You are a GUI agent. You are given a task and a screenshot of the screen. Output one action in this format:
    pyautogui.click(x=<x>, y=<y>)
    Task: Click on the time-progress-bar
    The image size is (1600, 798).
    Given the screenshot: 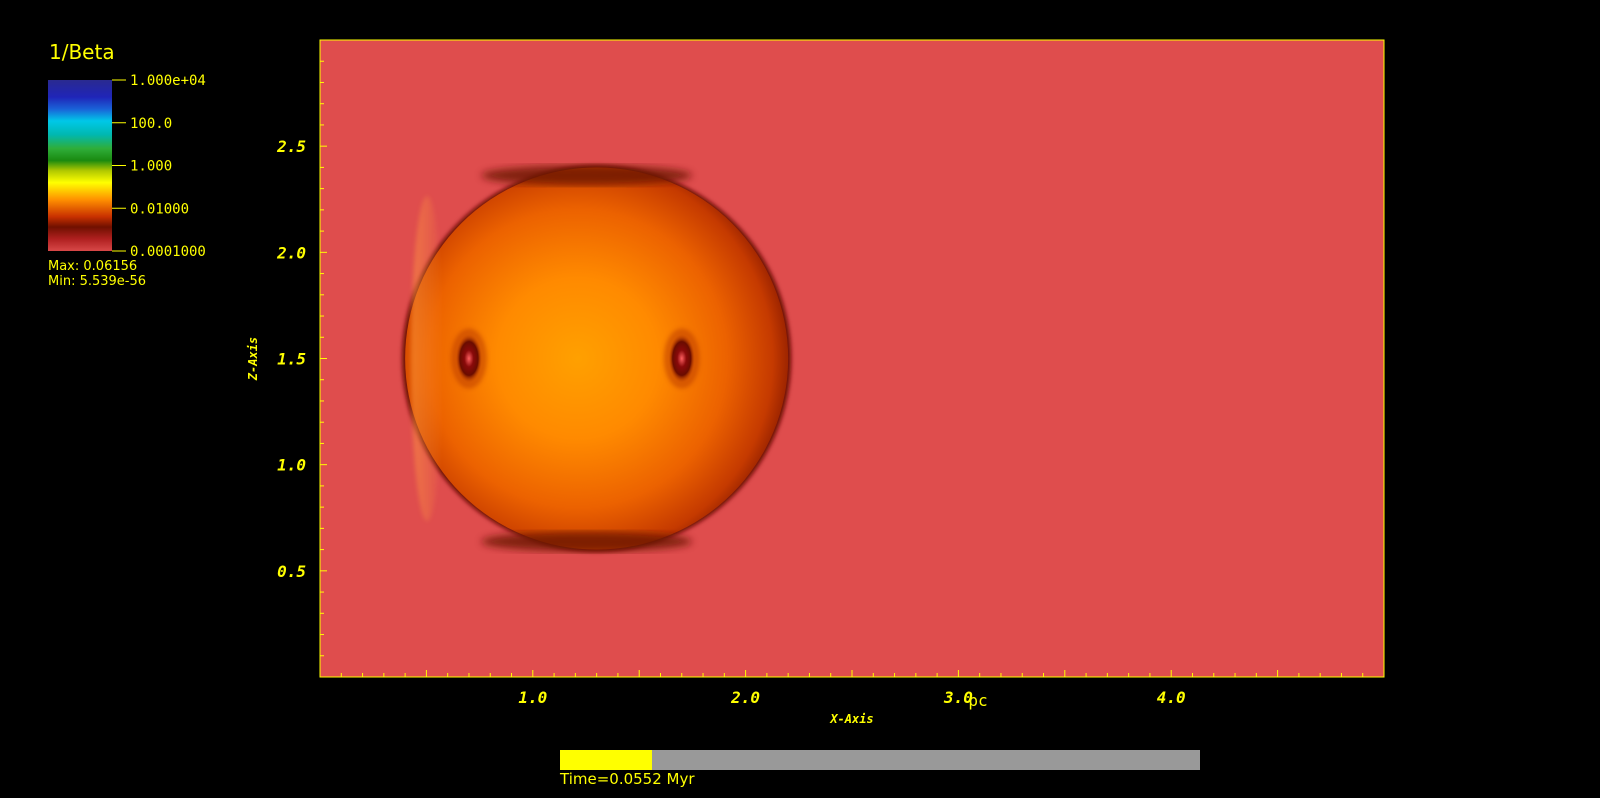 What is the action you would take?
    pyautogui.click(x=880, y=760)
    